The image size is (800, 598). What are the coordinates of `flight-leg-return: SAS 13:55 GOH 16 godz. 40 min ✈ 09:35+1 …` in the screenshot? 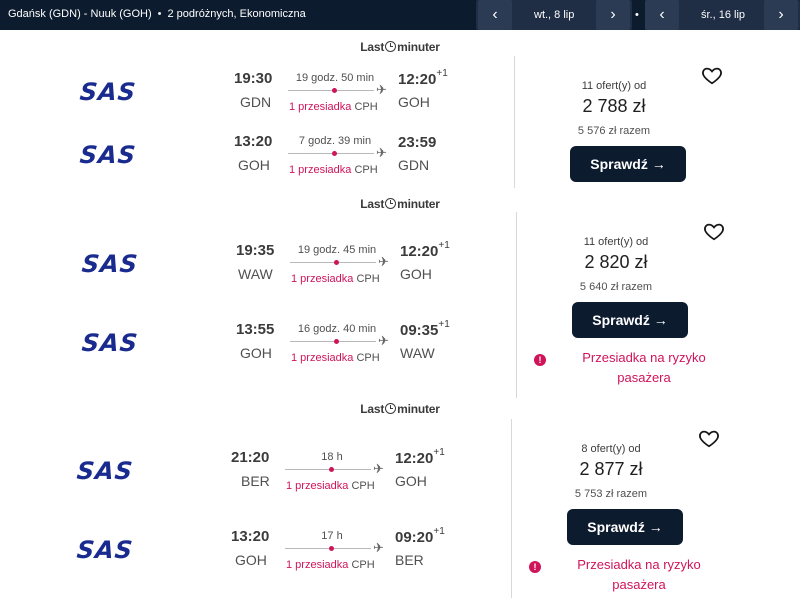 It's located at (250, 351).